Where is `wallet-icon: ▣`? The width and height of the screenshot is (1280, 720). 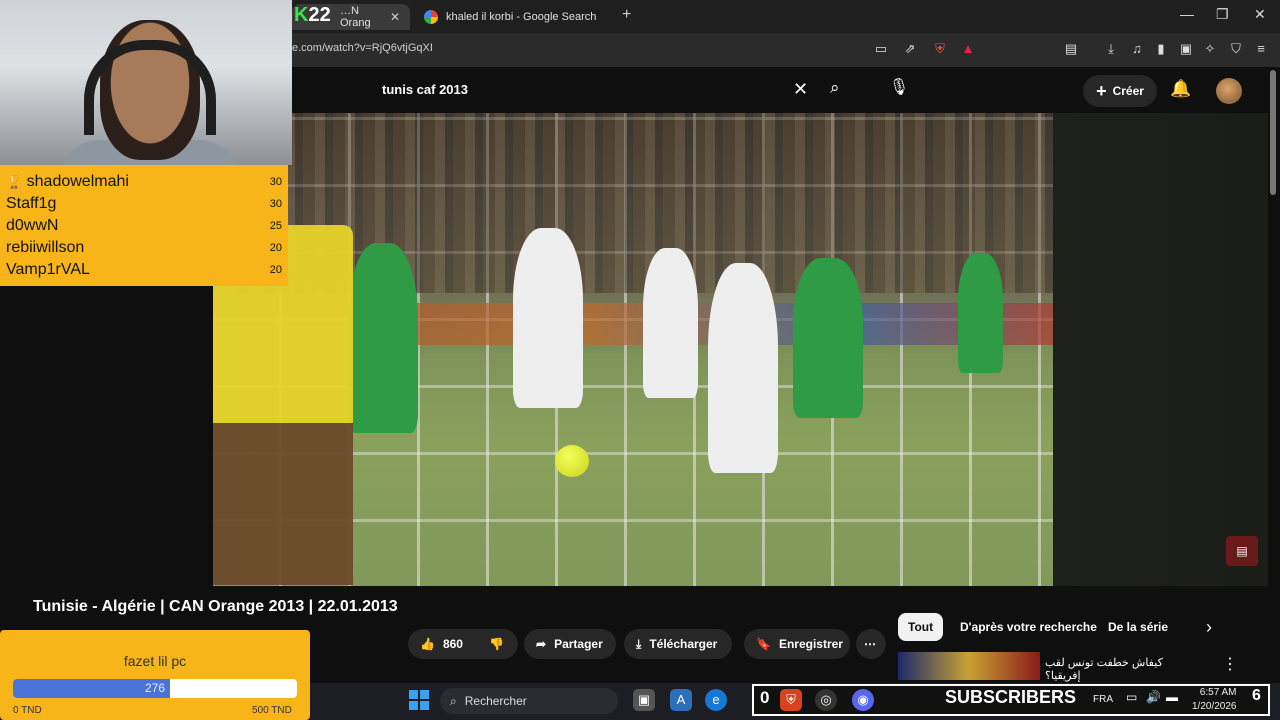 wallet-icon: ▣ is located at coordinates (1186, 49).